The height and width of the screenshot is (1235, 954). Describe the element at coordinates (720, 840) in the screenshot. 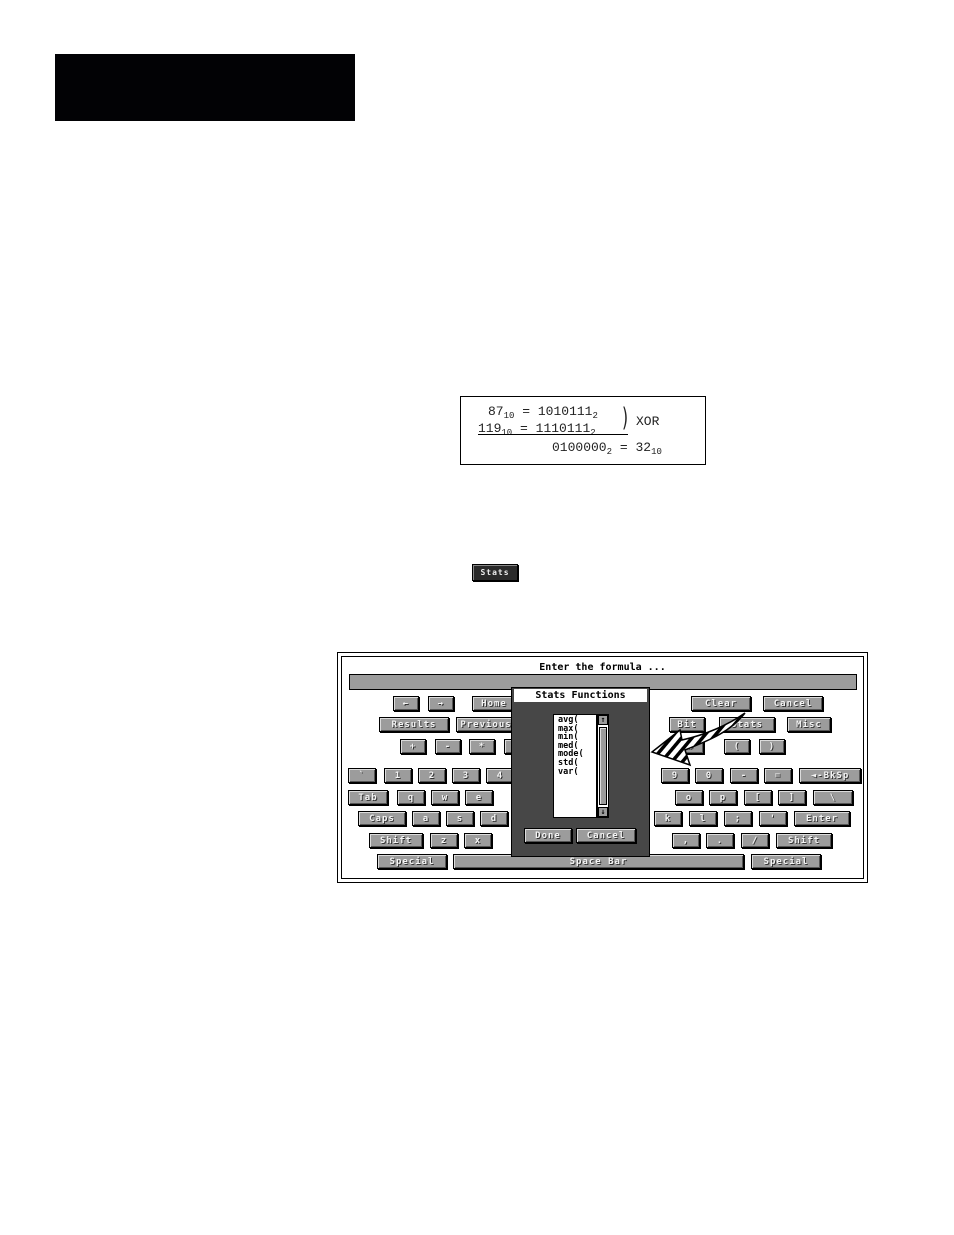

I see `key-shift-9: .` at that location.